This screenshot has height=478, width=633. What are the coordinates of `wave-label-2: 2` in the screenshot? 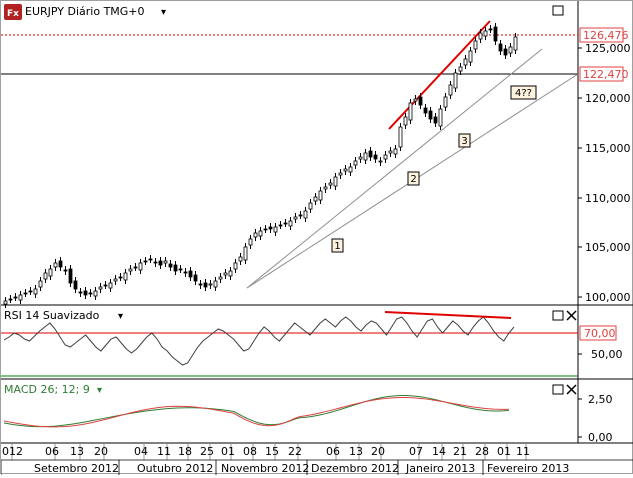 It's located at (413, 178).